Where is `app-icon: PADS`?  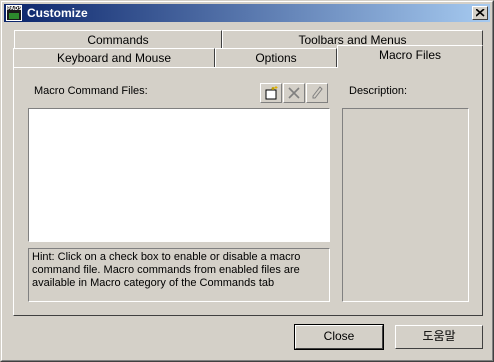
app-icon: PADS is located at coordinates (14, 13).